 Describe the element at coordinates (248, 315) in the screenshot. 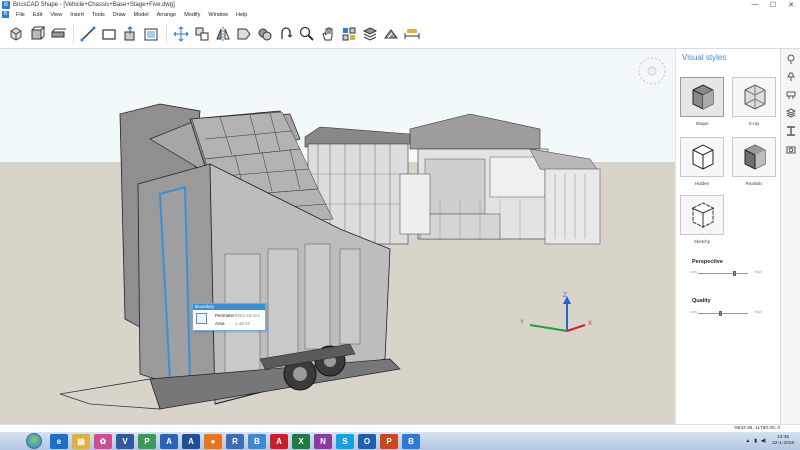

I see `perimeter-value: 8062.43 mm` at that location.